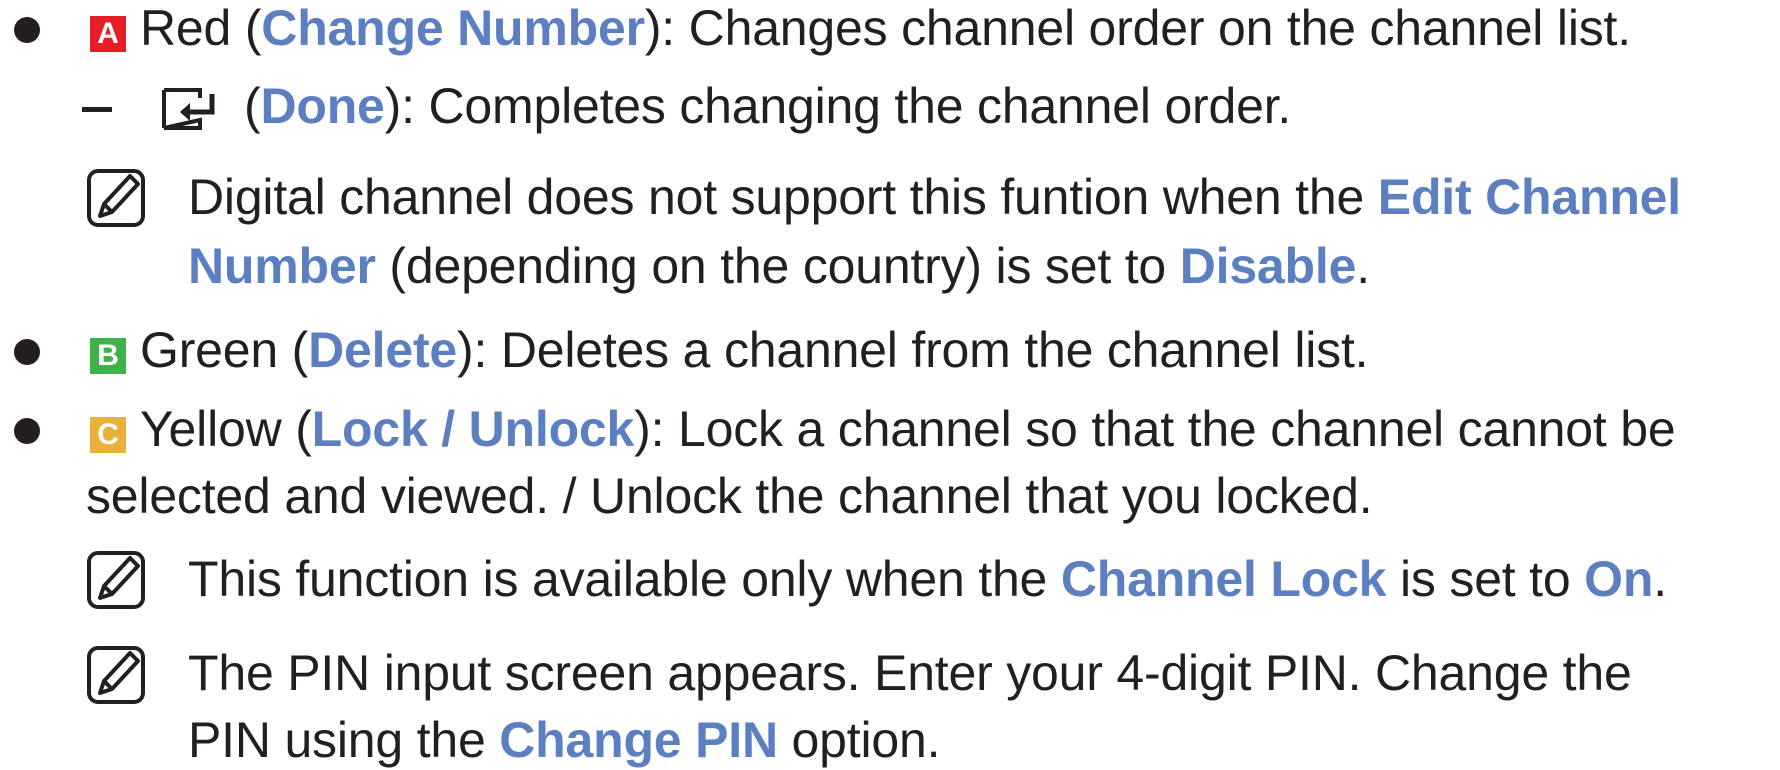 This screenshot has width=1780, height=770. Describe the element at coordinates (1619, 579) in the screenshot. I see `on-label: On` at that location.